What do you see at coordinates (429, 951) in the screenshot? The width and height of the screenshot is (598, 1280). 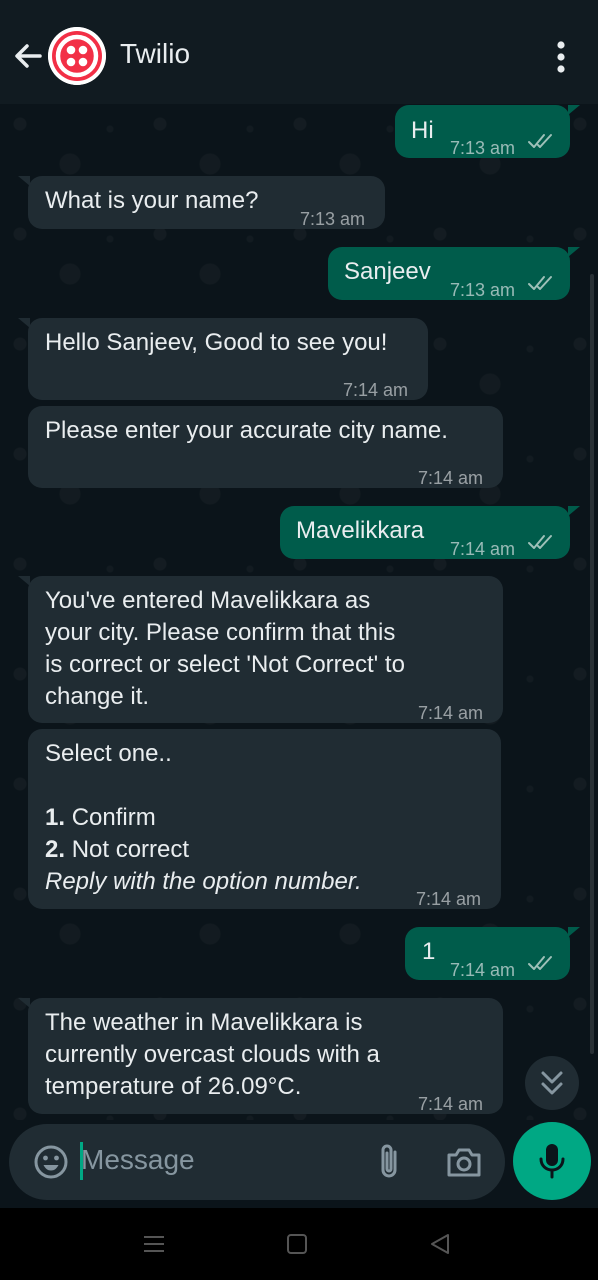 I see `message-text: 1` at bounding box center [429, 951].